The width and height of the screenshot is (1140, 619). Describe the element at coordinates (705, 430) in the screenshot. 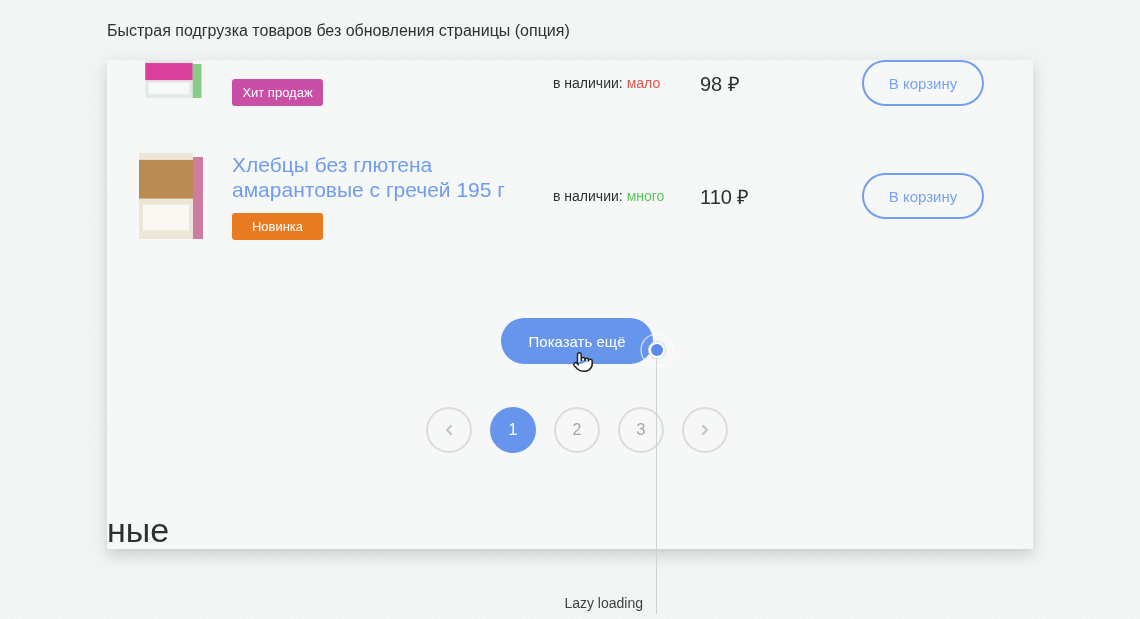

I see `next-page-button` at that location.